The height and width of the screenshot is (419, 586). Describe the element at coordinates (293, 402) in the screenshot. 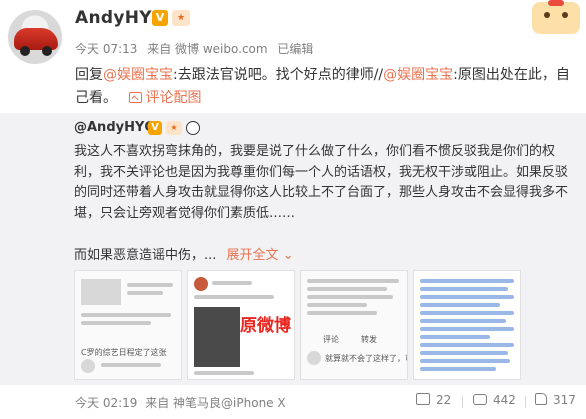

I see `post-footer: 今天 02:19 来自 神笔马良@iPhone X 22 442 317` at that location.